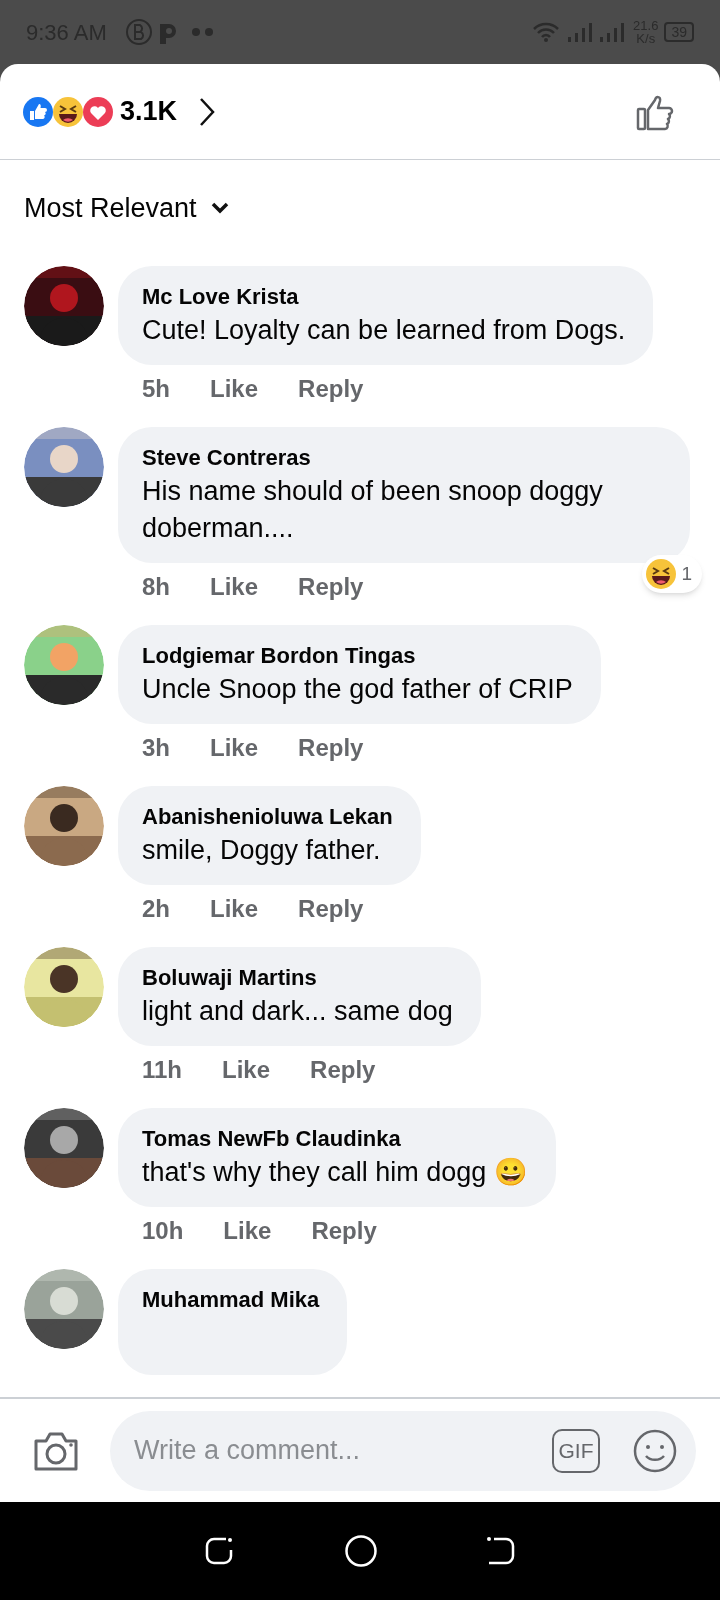 The height and width of the screenshot is (1600, 720). Describe the element at coordinates (163, 1231) in the screenshot. I see `comment-time: 10h` at that location.